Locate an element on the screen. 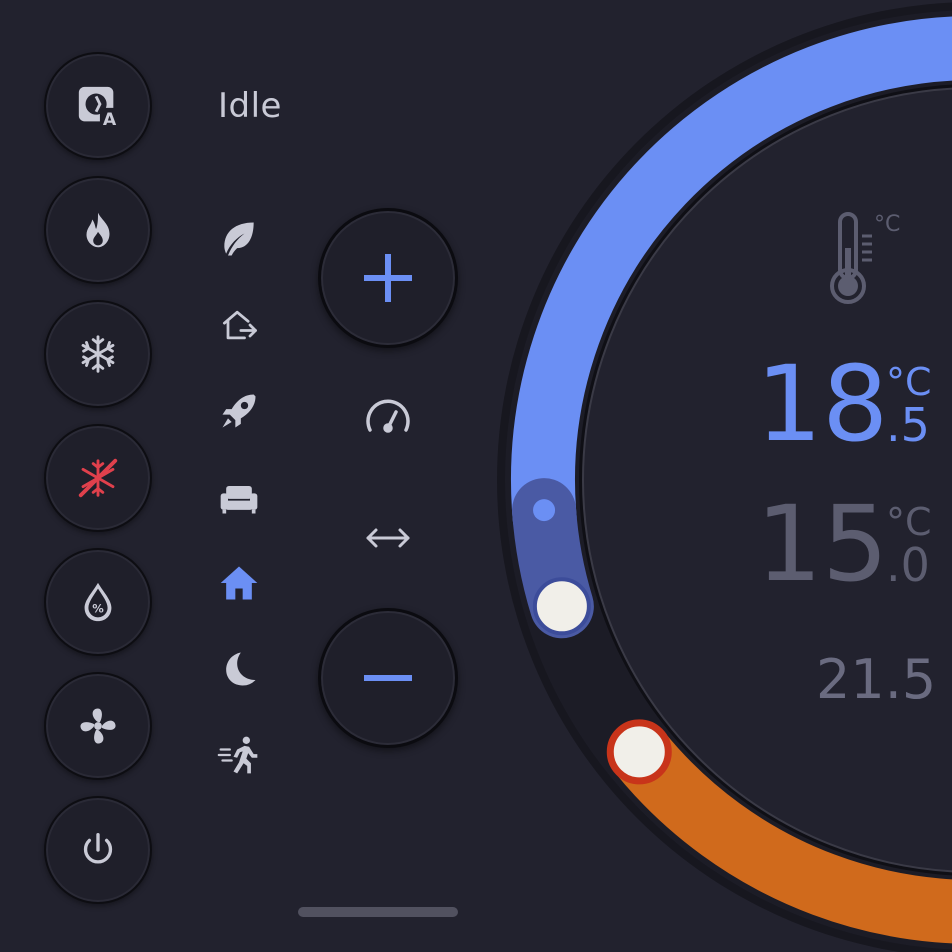 The width and height of the screenshot is (952, 952). increase-temp-button is located at coordinates (388, 278).